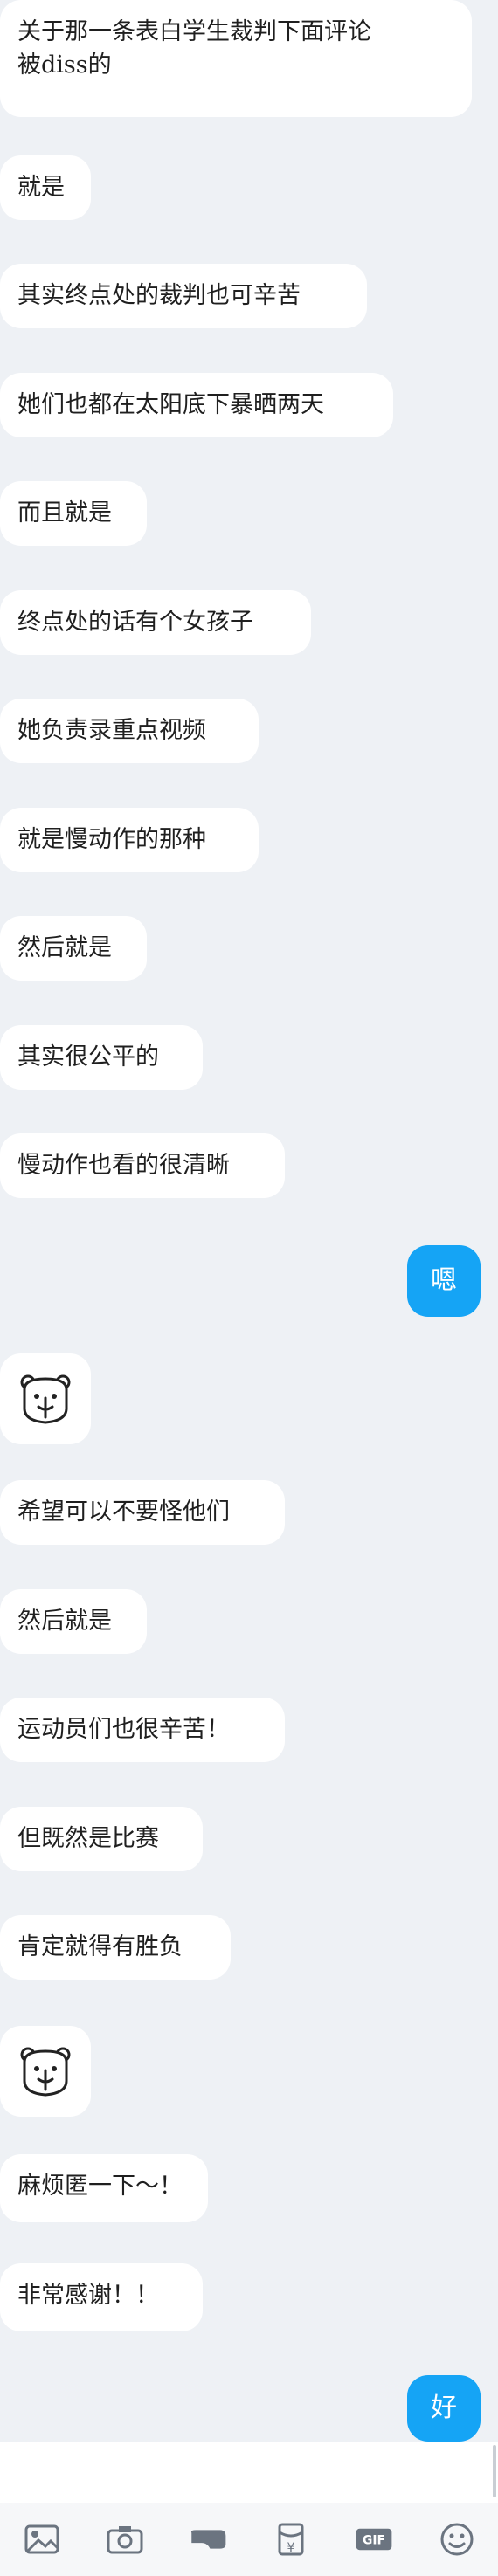  What do you see at coordinates (125, 2539) in the screenshot?
I see `camera-icon` at bounding box center [125, 2539].